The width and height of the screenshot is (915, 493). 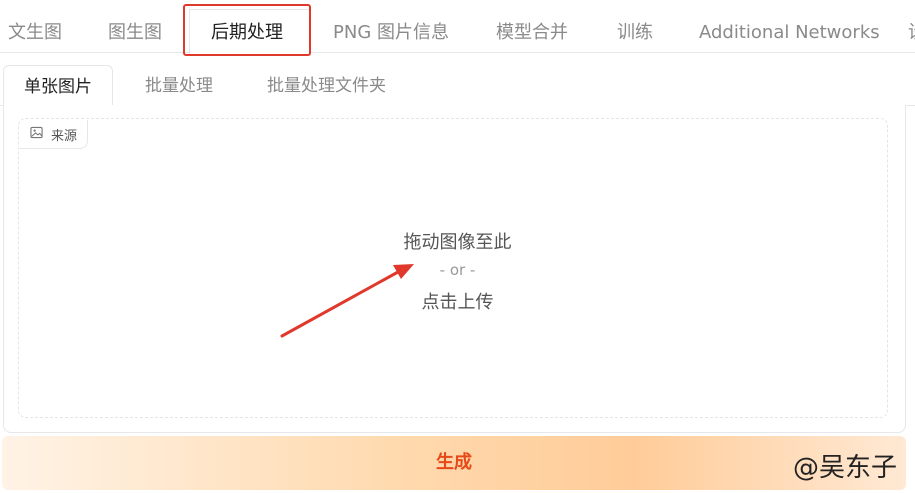 I want to click on tab-img2img: 图生图, so click(x=135, y=26).